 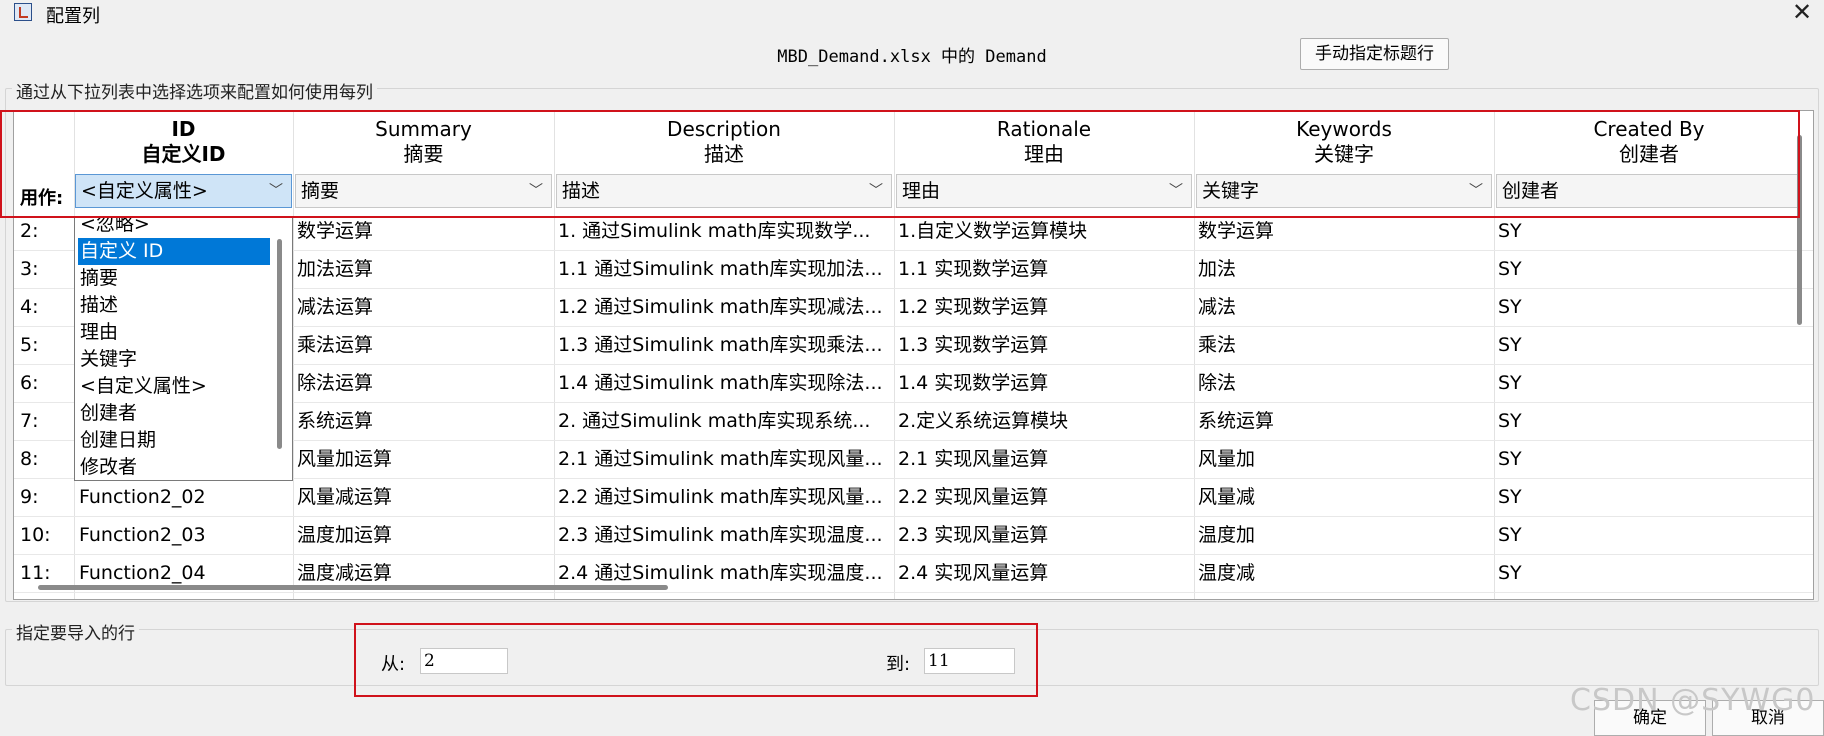 What do you see at coordinates (345, 459) in the screenshot?
I see `cell-summary: 风量加运算` at bounding box center [345, 459].